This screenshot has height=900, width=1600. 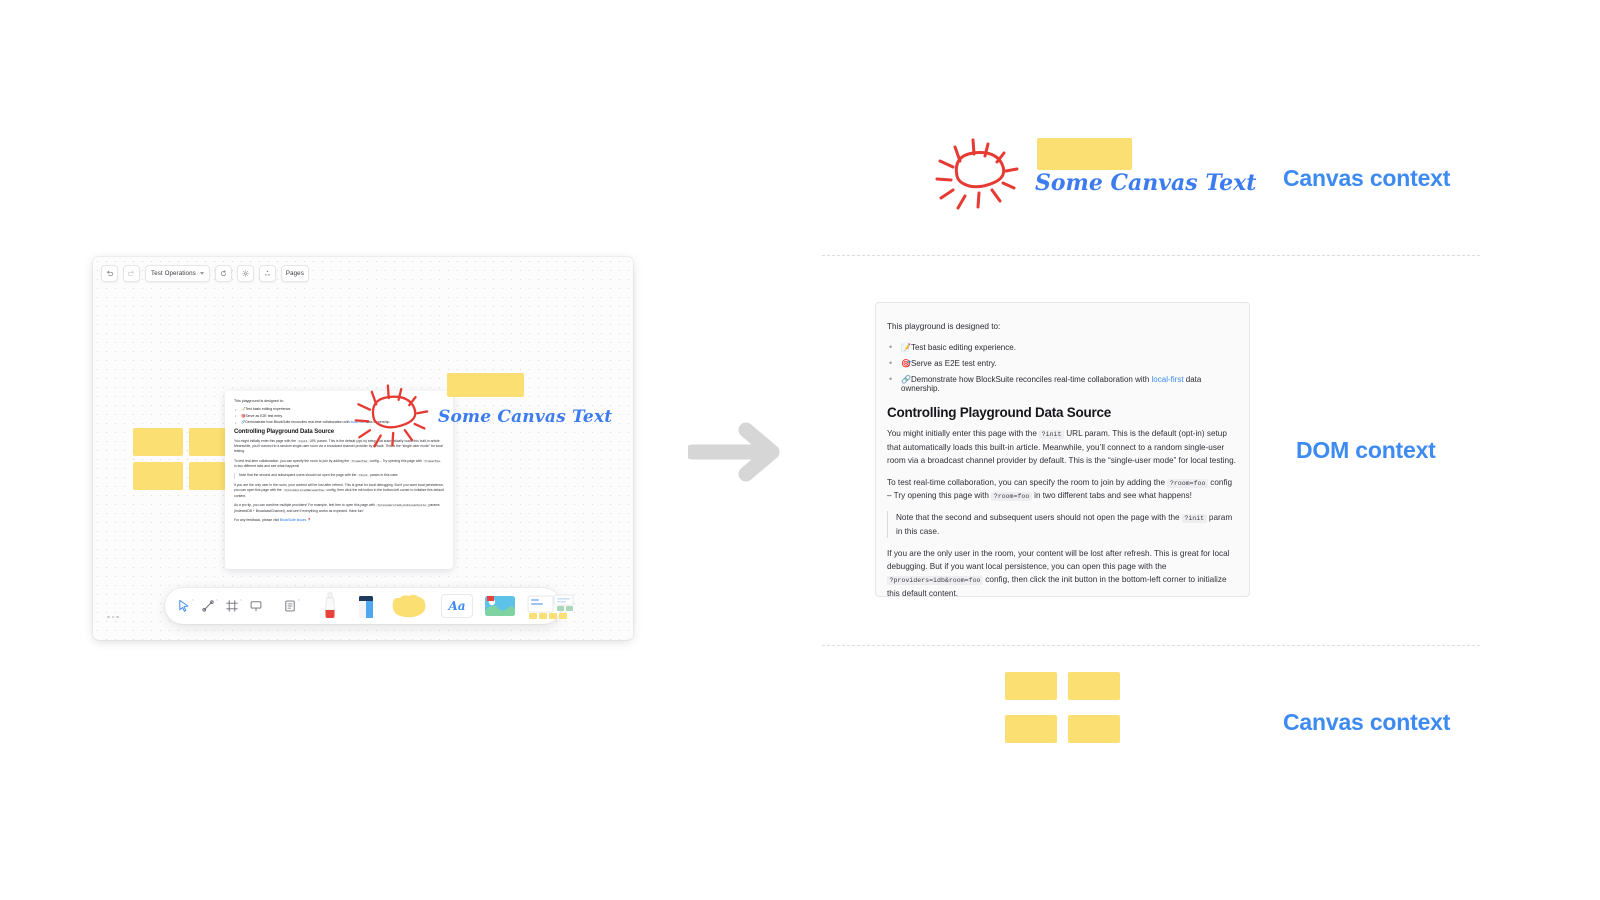 What do you see at coordinates (935, 581) in the screenshot?
I see `inline-code: ?providers=idb&room=foo` at bounding box center [935, 581].